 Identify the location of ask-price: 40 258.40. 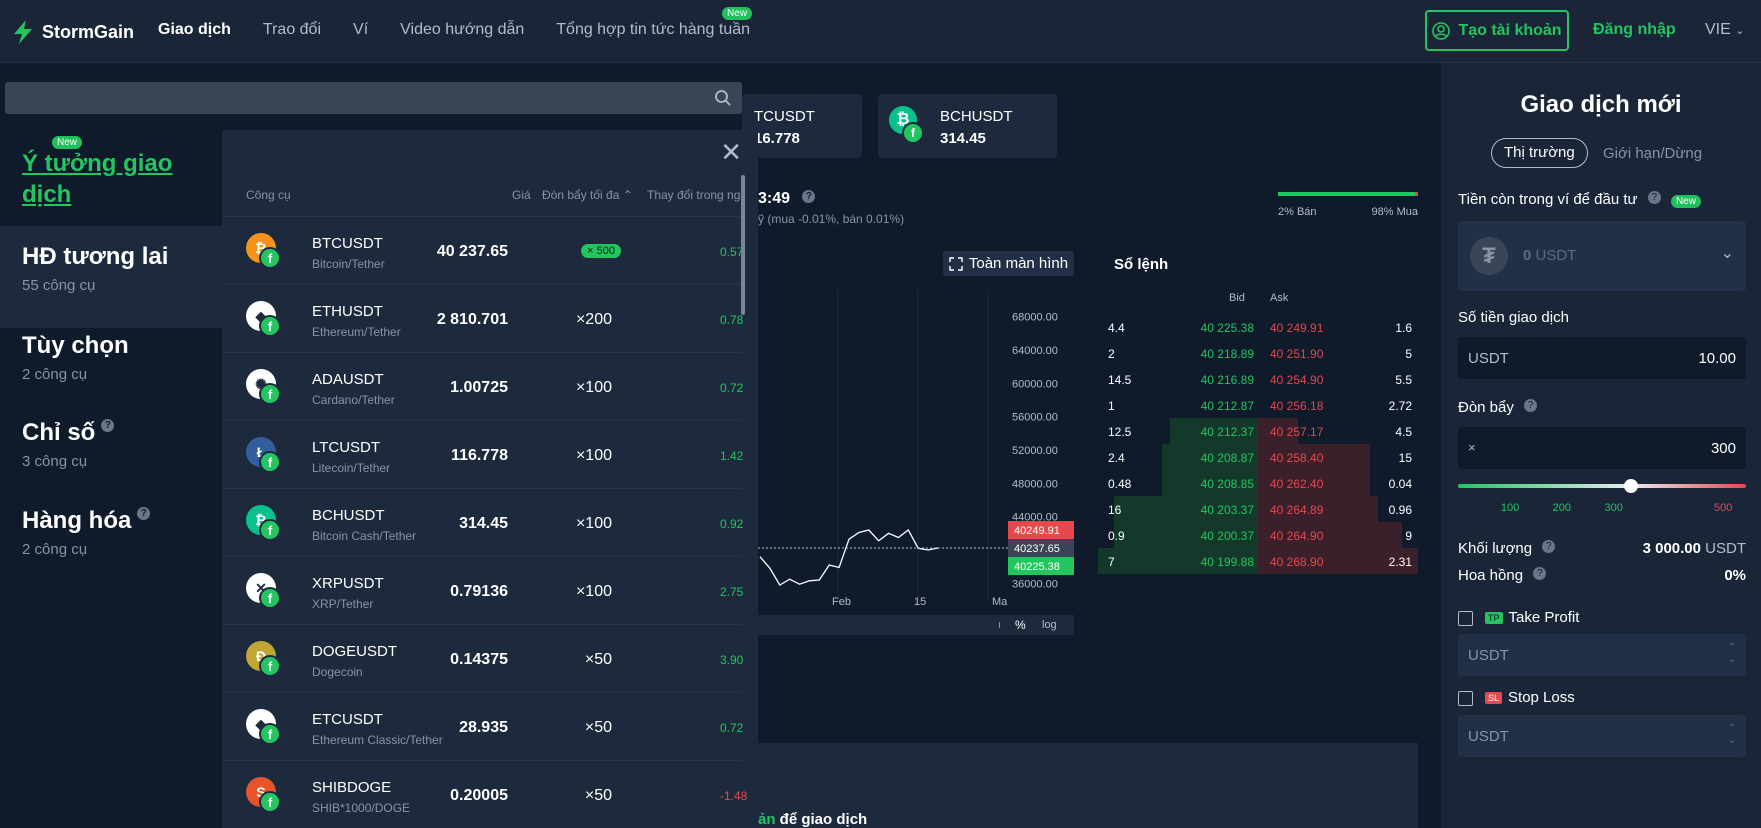
(1296, 458).